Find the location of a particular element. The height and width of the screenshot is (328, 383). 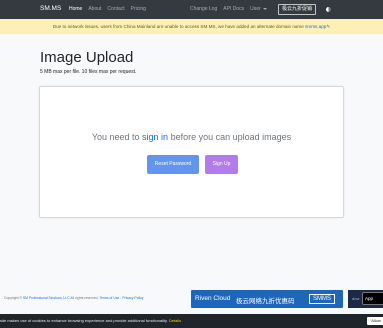

app-store-badge: App is located at coordinates (372, 298).